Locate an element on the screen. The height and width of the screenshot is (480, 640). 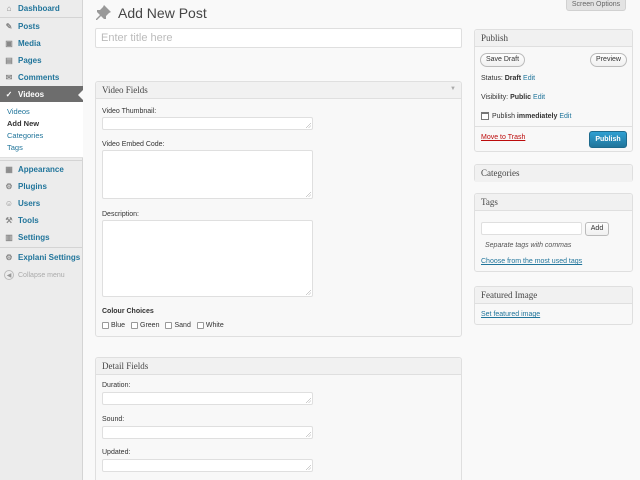
menu-videos: ✓ Videos is located at coordinates (42, 94).